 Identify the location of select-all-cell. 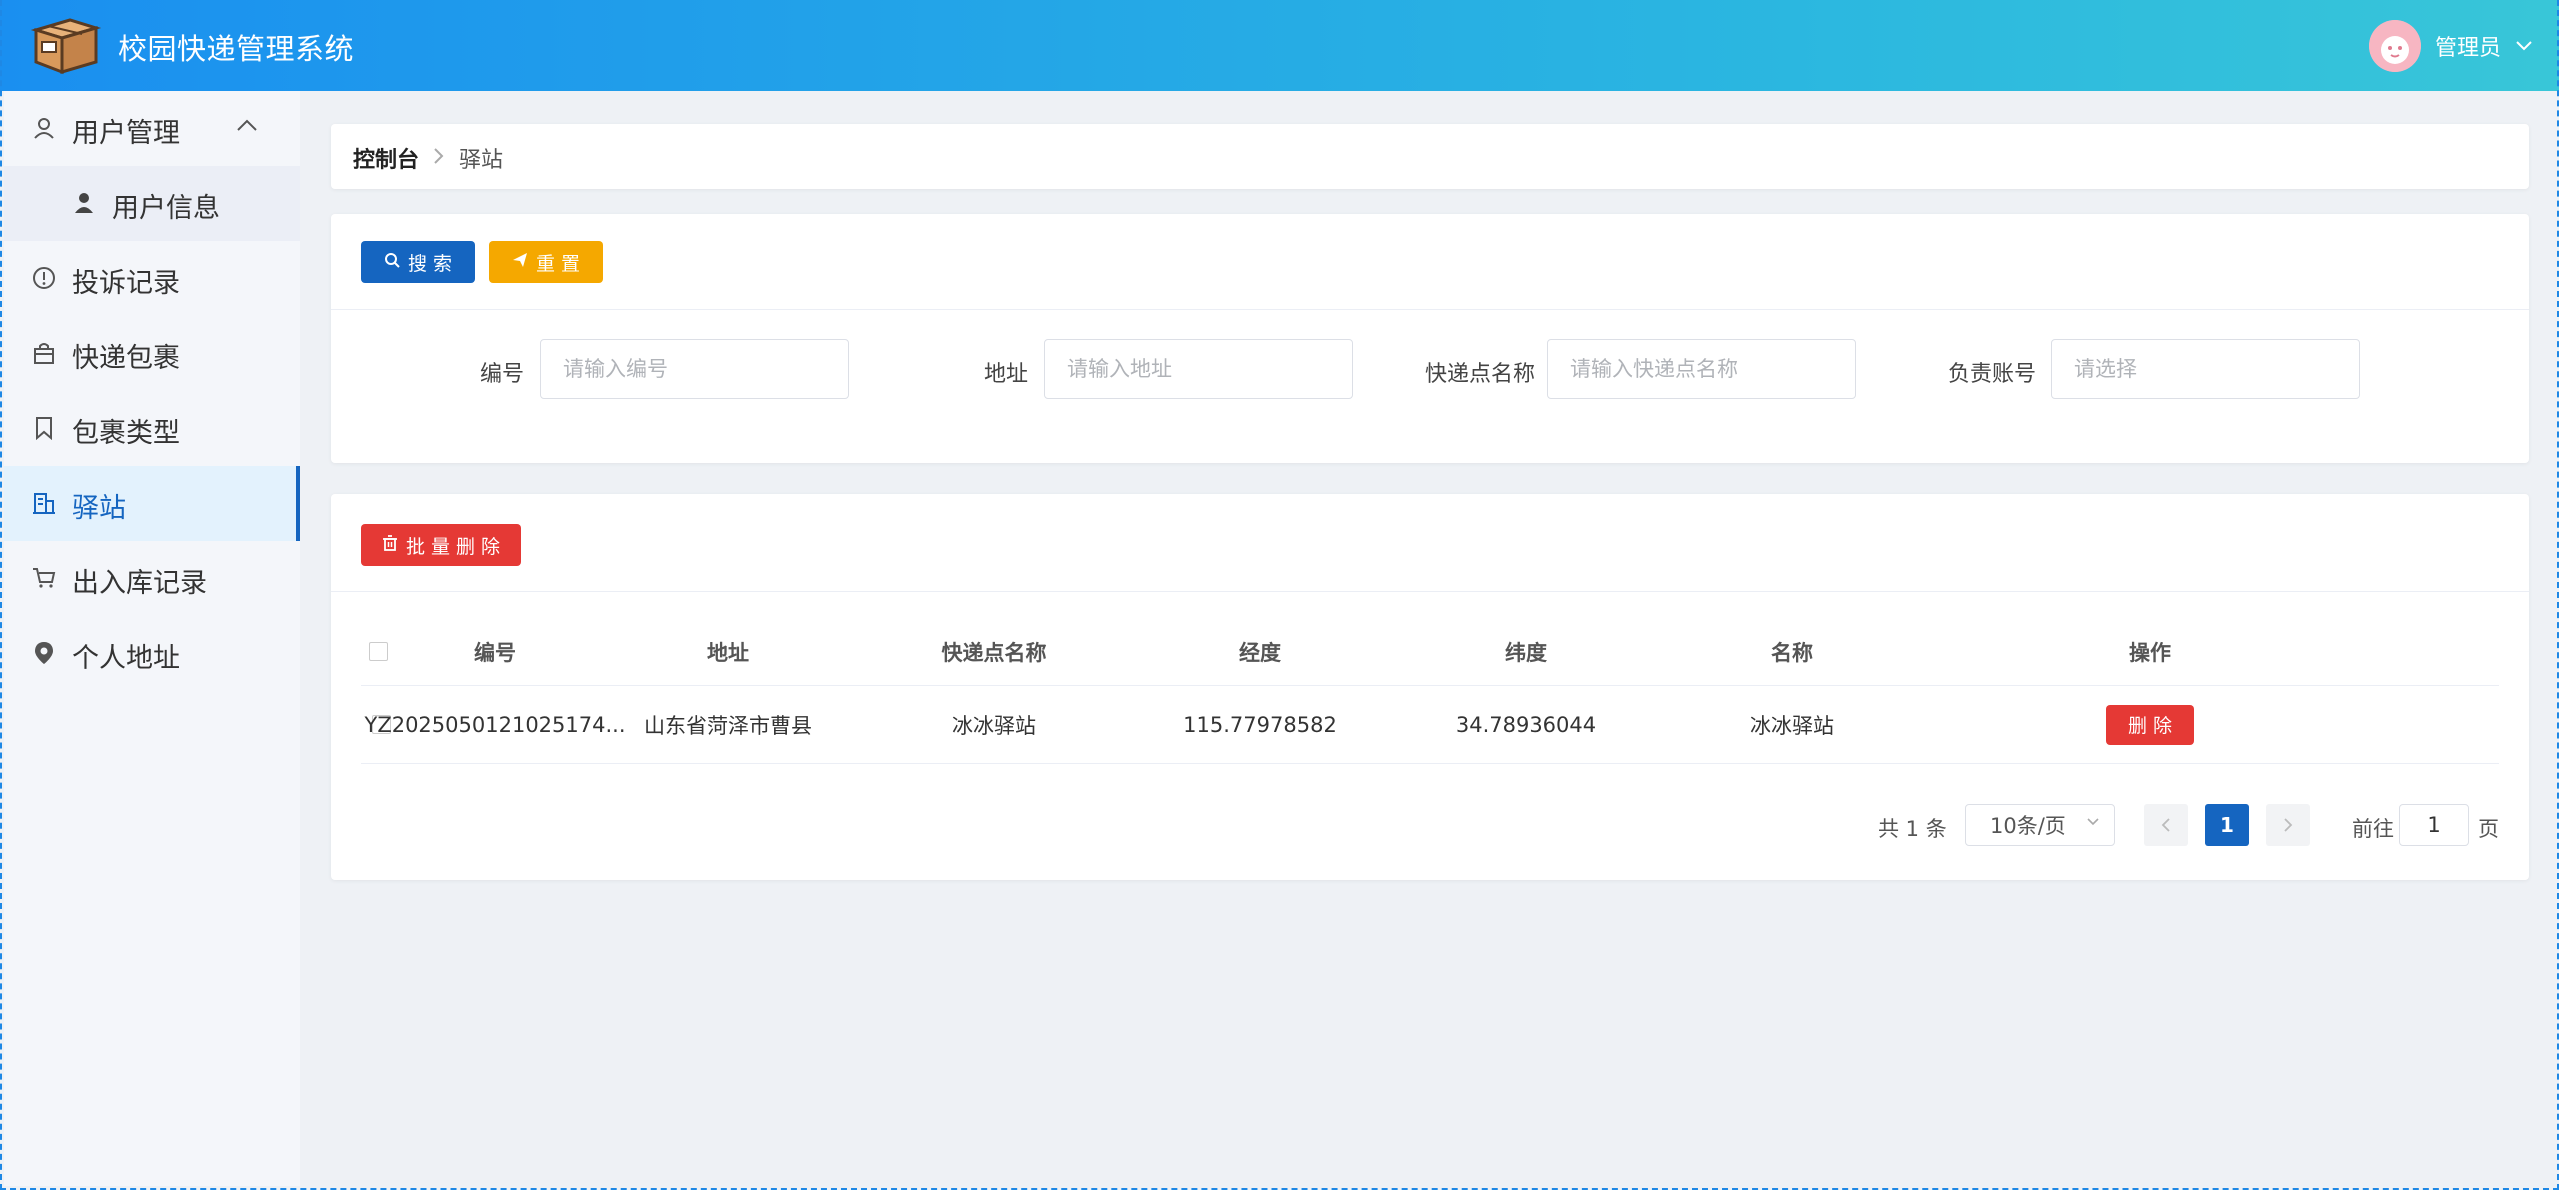
(378, 651).